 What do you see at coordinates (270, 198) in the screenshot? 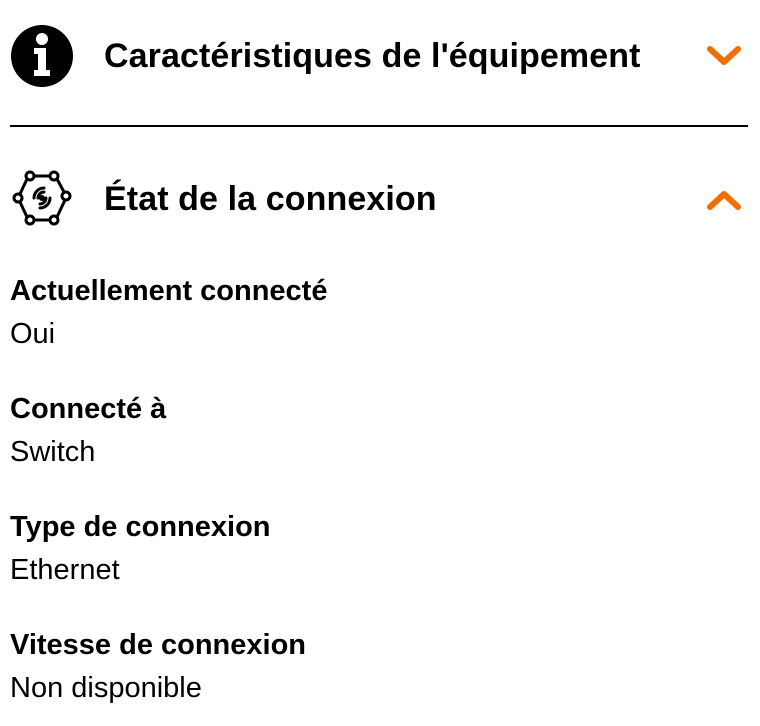
I see `connection-section-title: État de la connexion` at bounding box center [270, 198].